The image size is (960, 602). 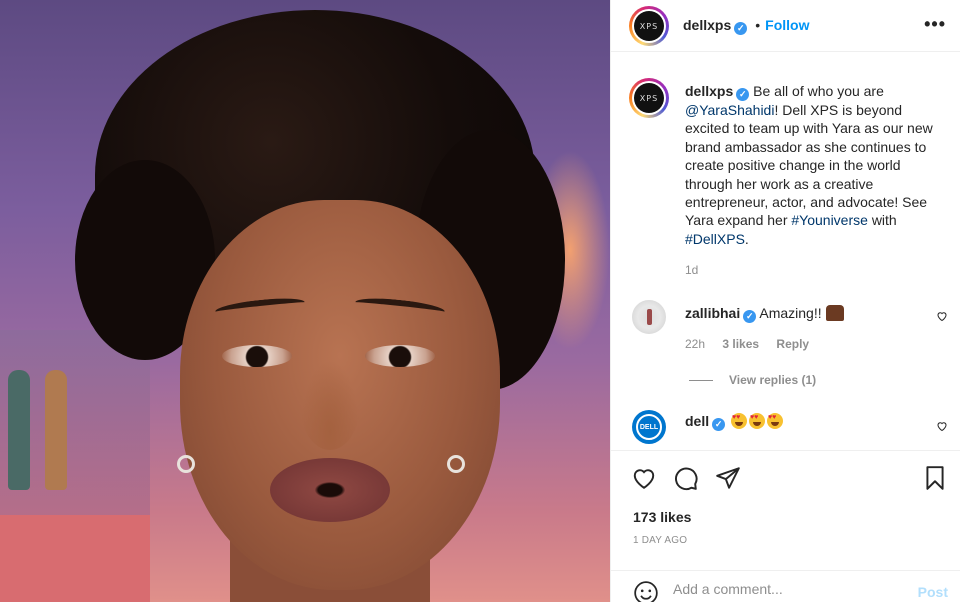 I want to click on add-comment-bar: Post, so click(x=785, y=586).